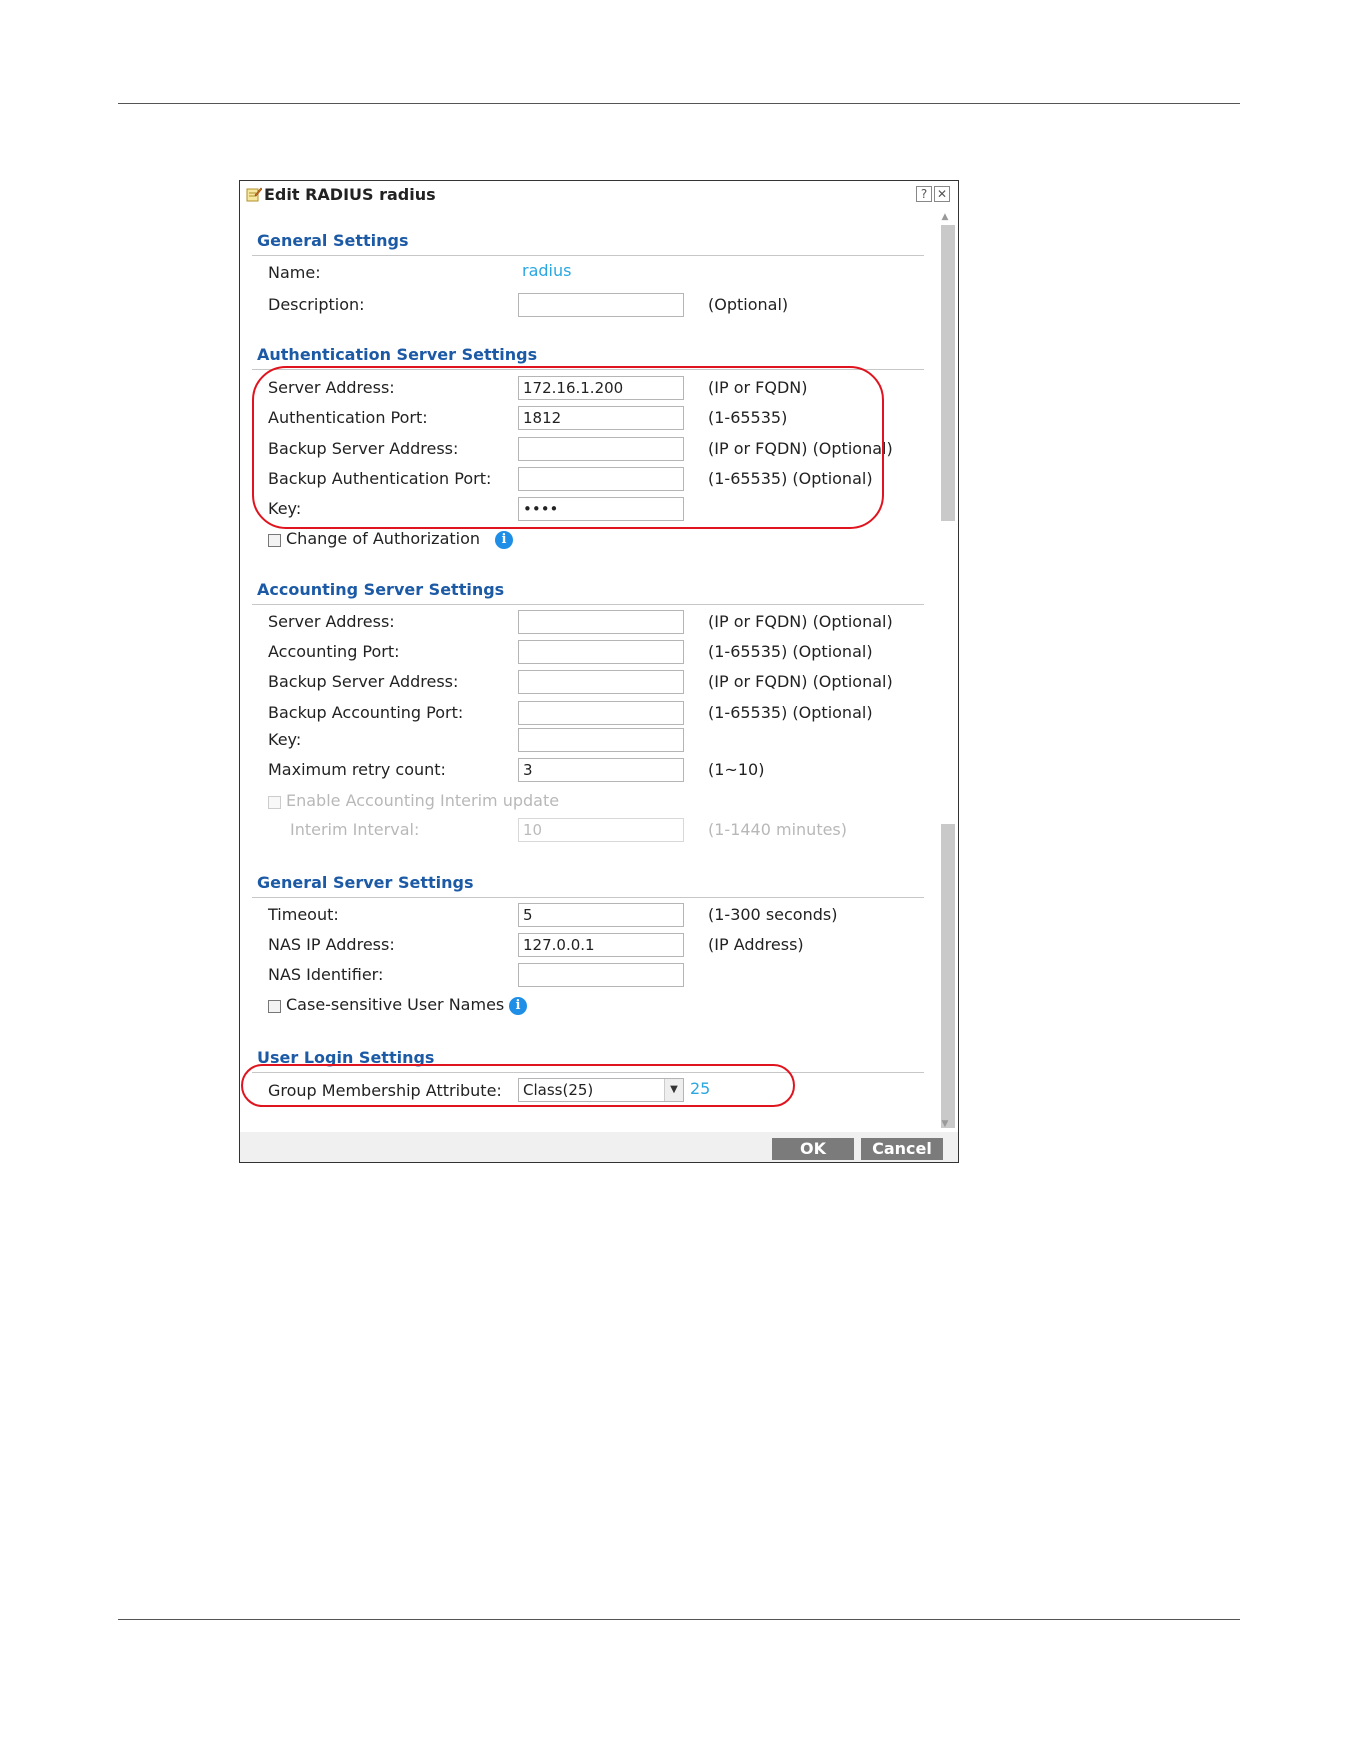  I want to click on auth-backup-server-label: Backup Server Address:, so click(363, 448).